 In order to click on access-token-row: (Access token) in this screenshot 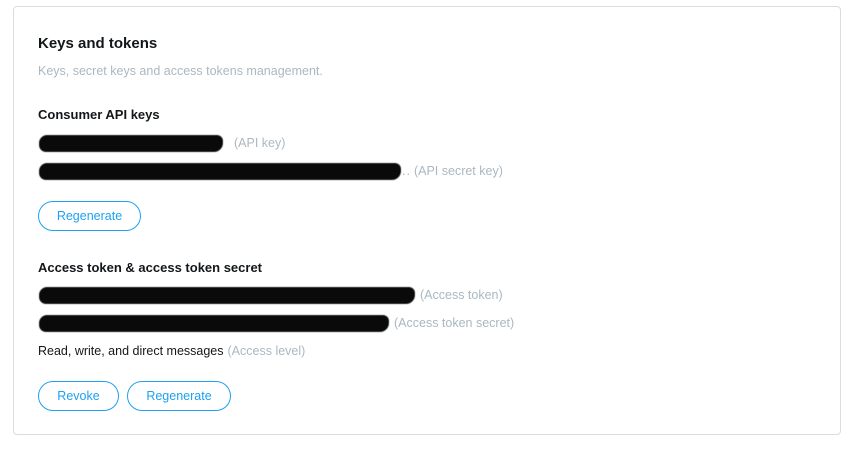, I will do `click(271, 295)`.